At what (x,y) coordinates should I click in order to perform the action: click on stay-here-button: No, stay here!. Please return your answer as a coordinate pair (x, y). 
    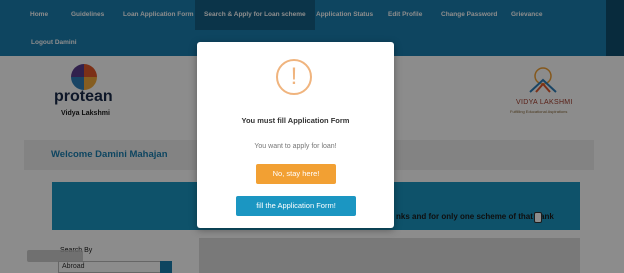
    Looking at the image, I should click on (296, 174).